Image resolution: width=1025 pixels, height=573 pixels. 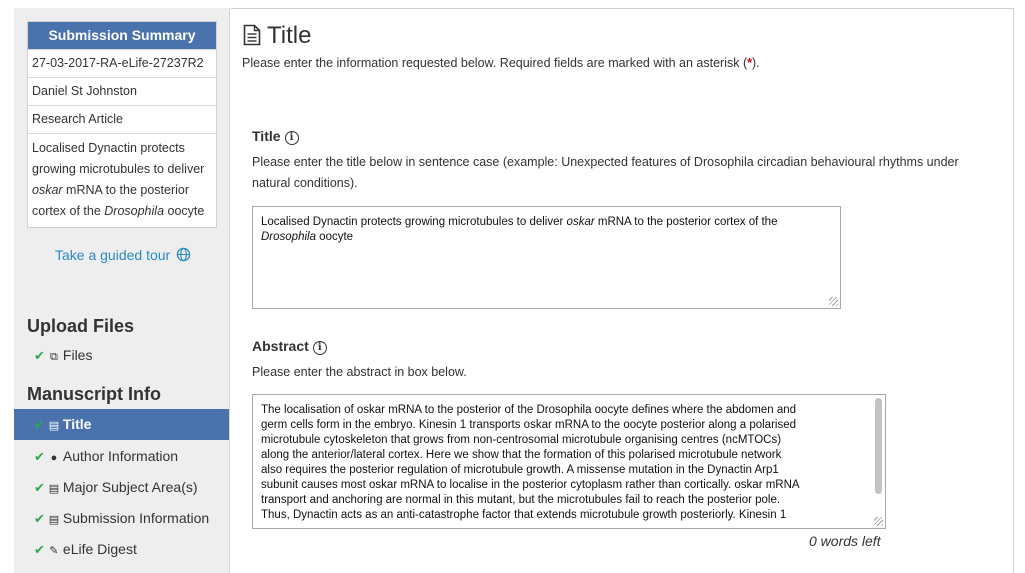 What do you see at coordinates (580, 222) in the screenshot?
I see `title-value-italic: oskar` at bounding box center [580, 222].